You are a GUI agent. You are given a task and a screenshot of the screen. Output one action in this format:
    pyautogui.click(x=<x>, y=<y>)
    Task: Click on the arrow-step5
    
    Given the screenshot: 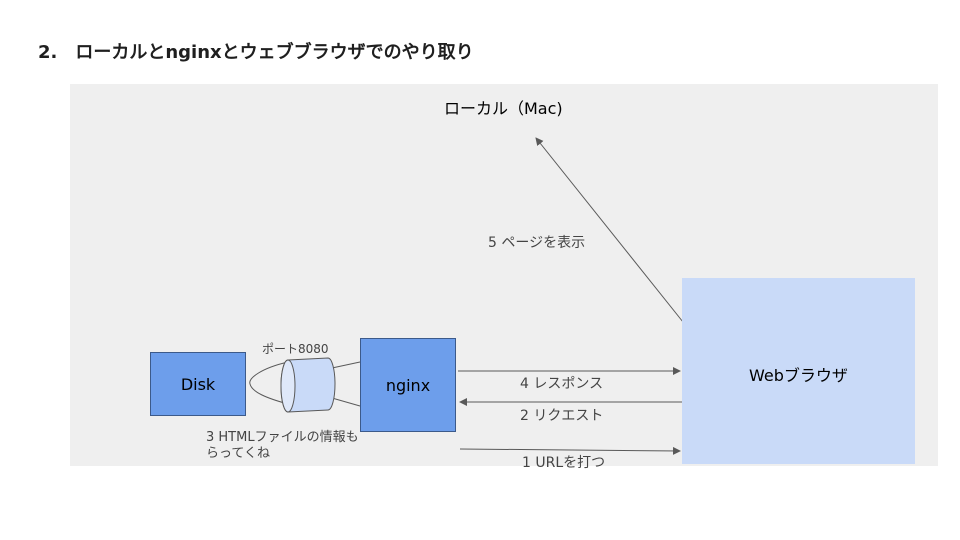 What is the action you would take?
    pyautogui.click(x=609, y=230)
    